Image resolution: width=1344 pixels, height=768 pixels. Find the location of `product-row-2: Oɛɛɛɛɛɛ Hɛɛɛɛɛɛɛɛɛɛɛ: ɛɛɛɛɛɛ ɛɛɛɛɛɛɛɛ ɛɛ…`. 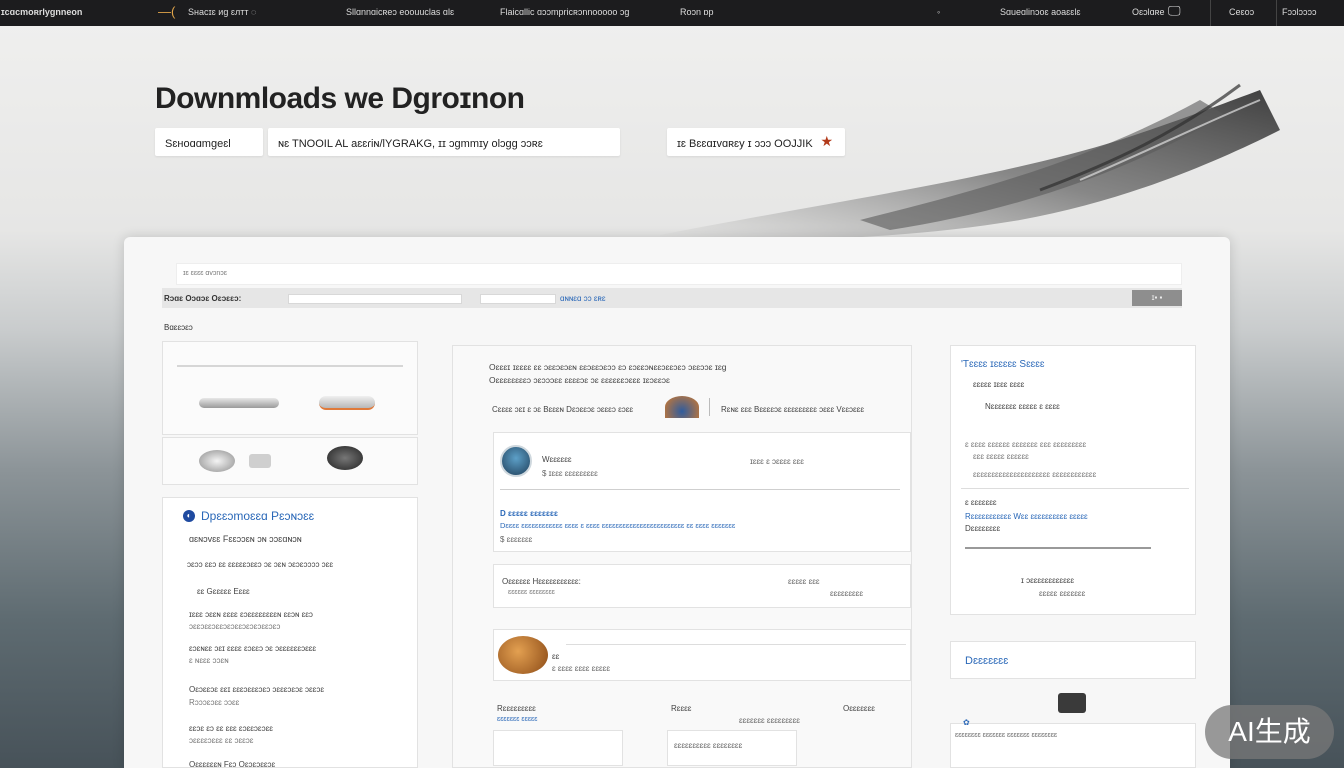

product-row-2: Oɛɛɛɛɛɛ Hɛɛɛɛɛɛɛɛɛɛɛ: ɛɛɛɛɛɛ ɛɛɛɛɛɛɛɛ ɛɛ… is located at coordinates (702, 586).